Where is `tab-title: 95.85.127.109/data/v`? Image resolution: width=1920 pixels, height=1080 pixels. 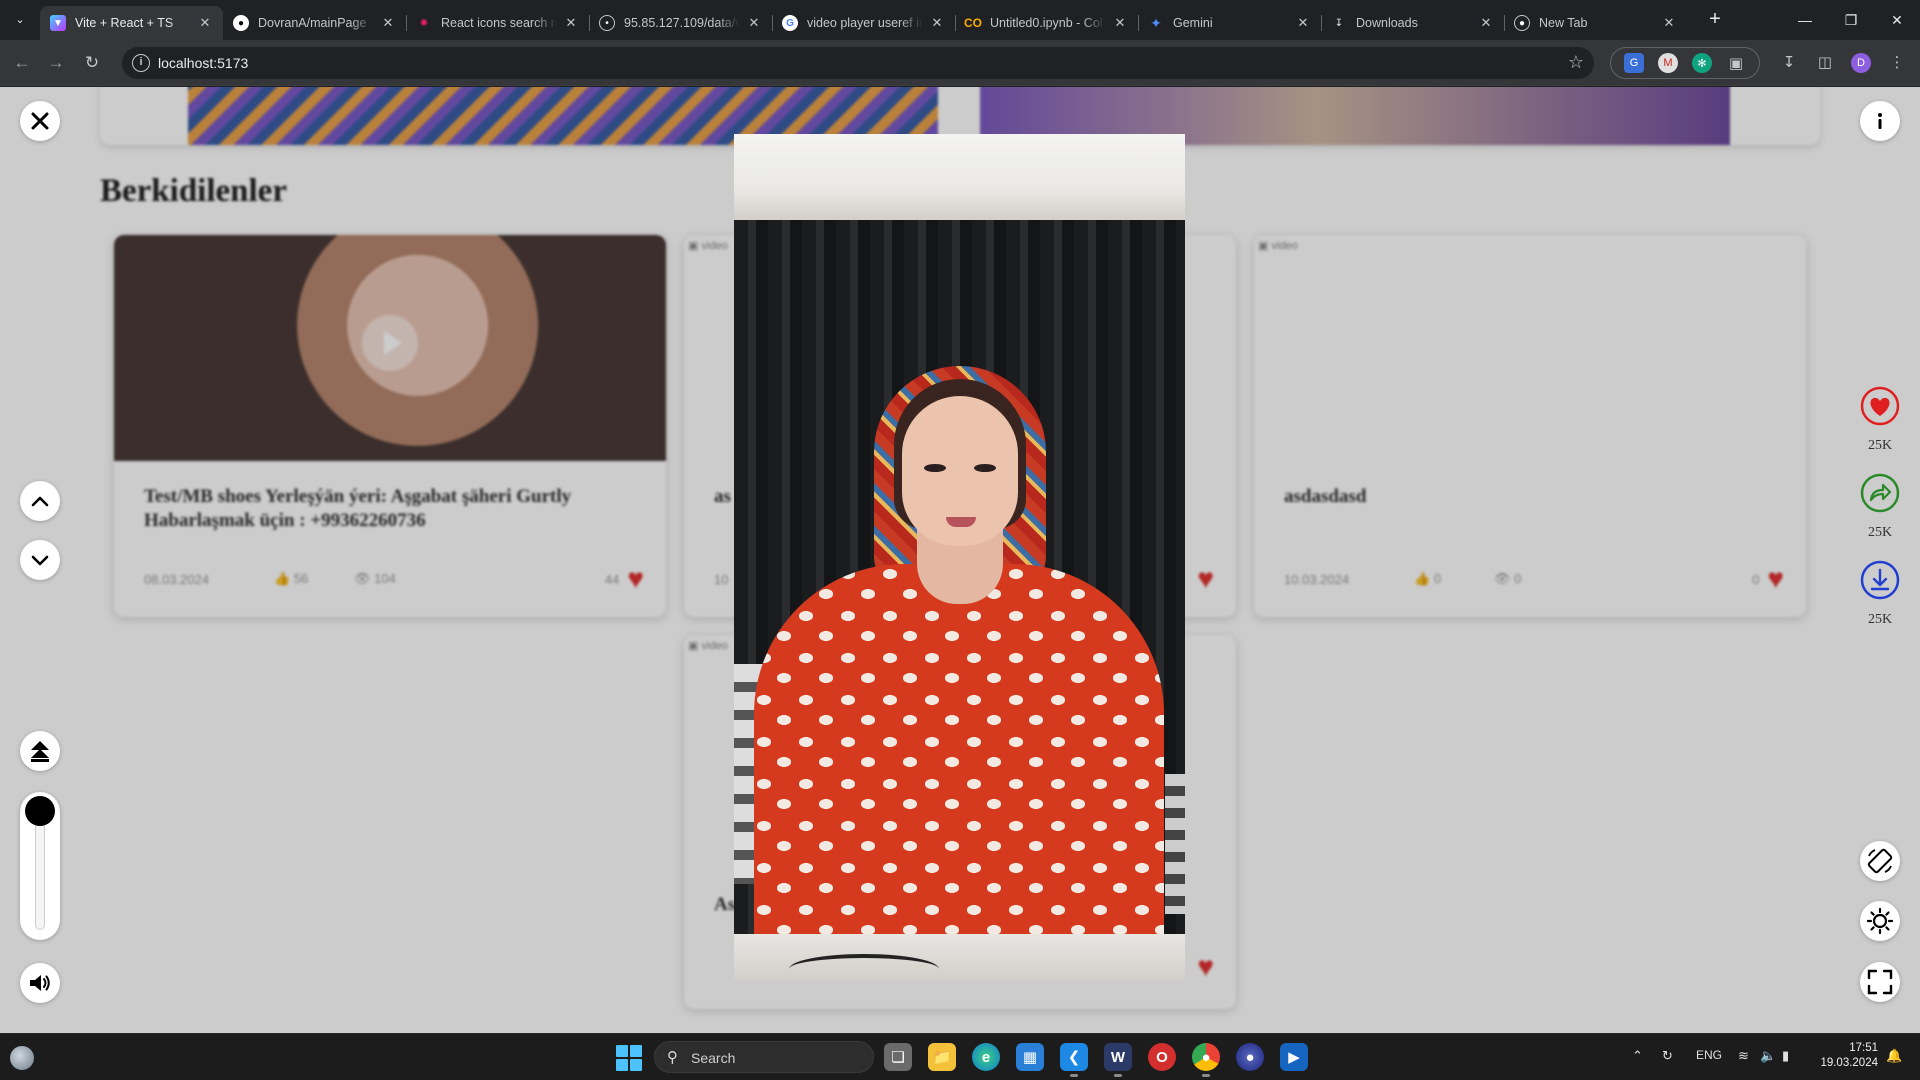 tab-title: 95.85.127.109/data/v is located at coordinates (682, 23).